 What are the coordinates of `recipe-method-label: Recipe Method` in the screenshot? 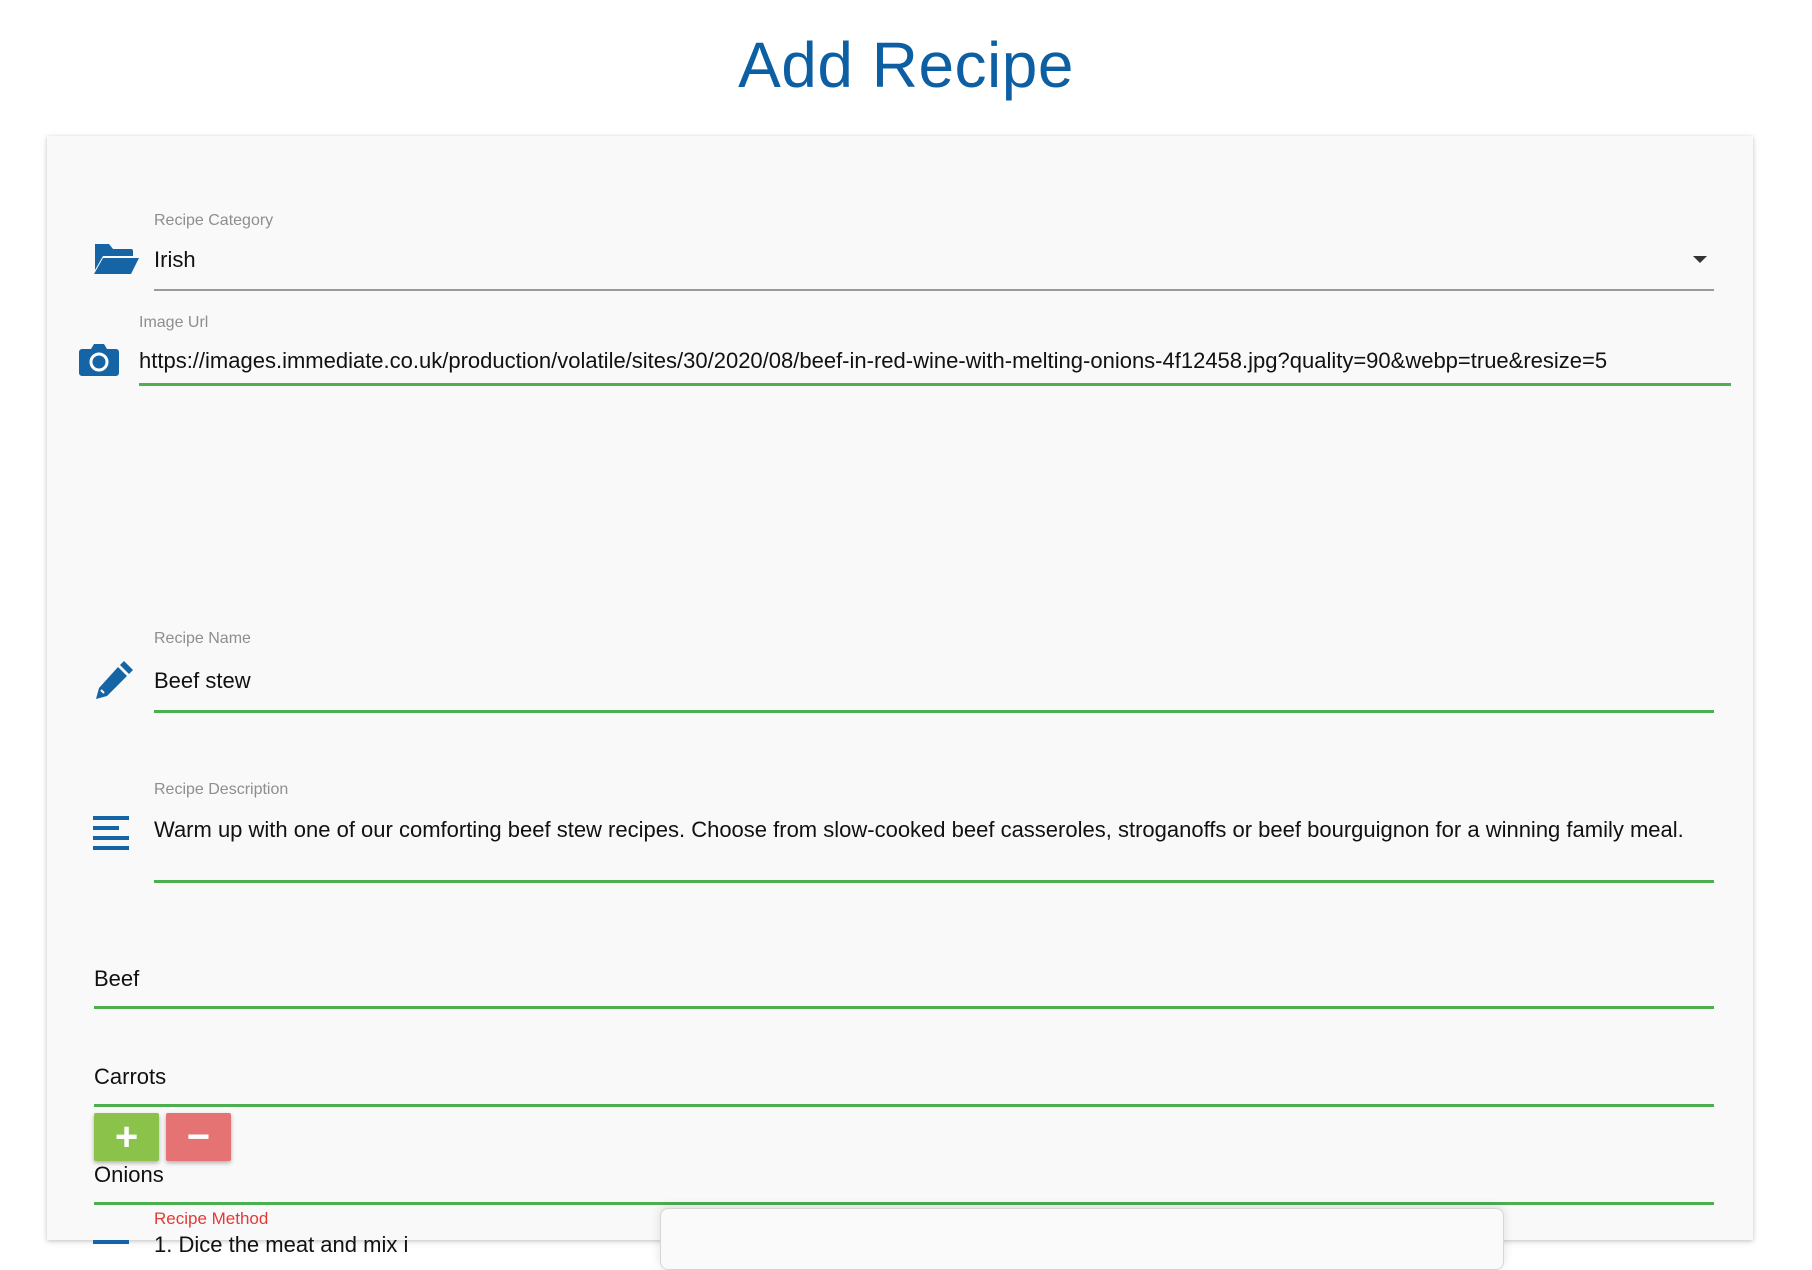 It's located at (211, 1218).